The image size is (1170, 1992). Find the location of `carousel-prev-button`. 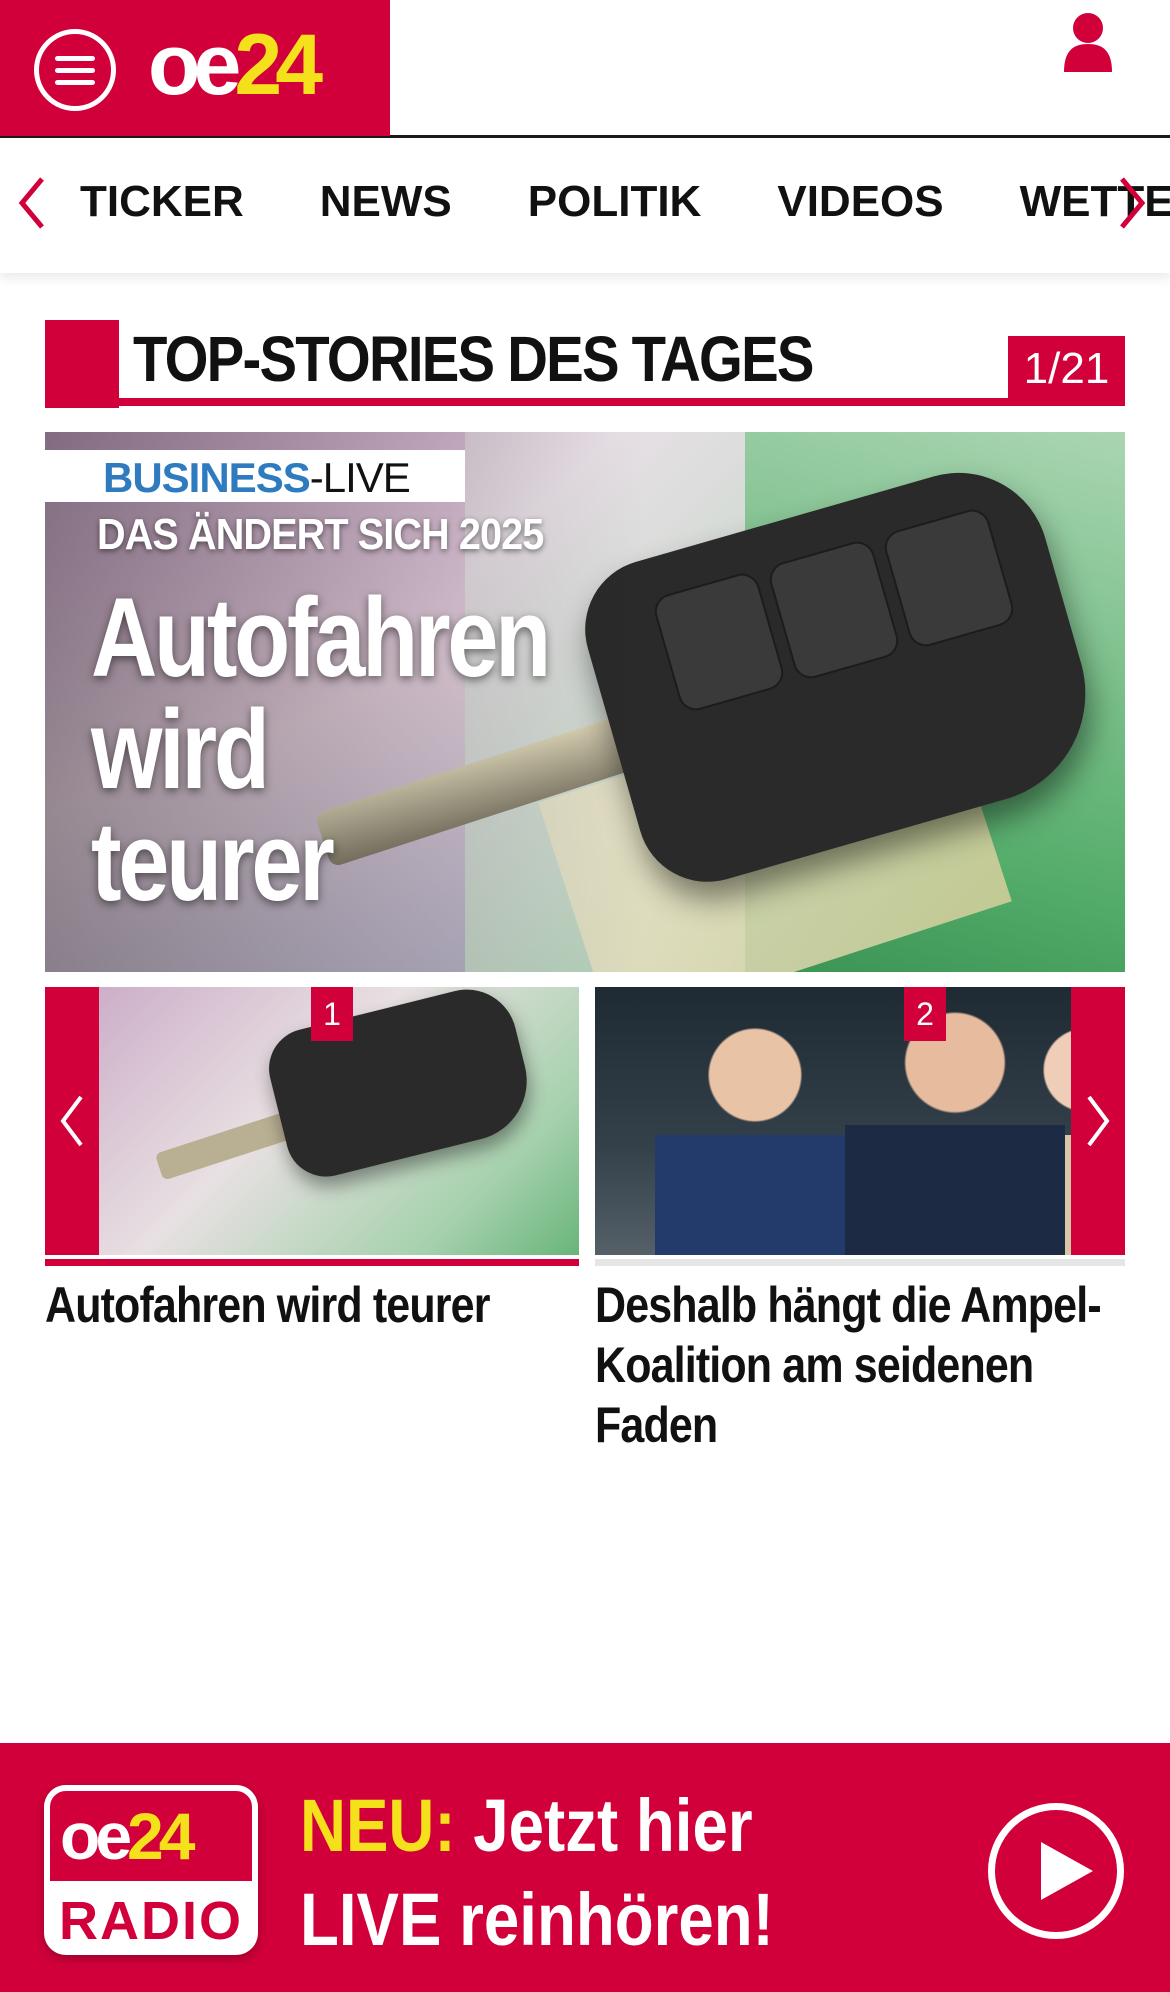

carousel-prev-button is located at coordinates (72, 1121).